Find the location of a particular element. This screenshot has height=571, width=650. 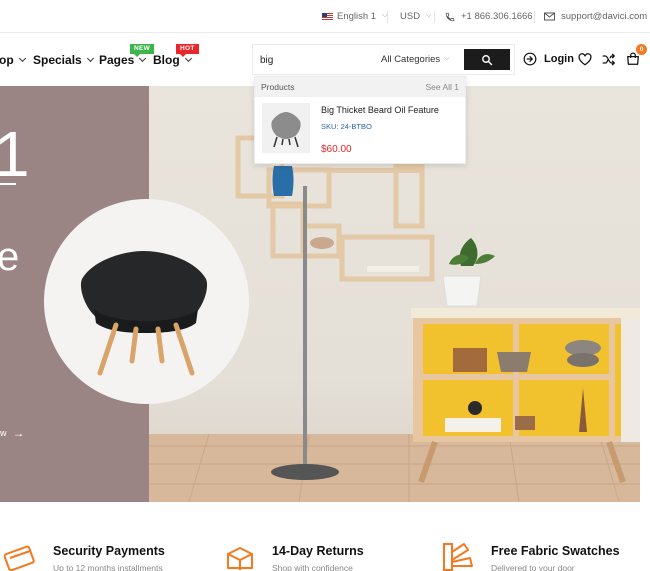

us-flag-icon is located at coordinates (327, 16).